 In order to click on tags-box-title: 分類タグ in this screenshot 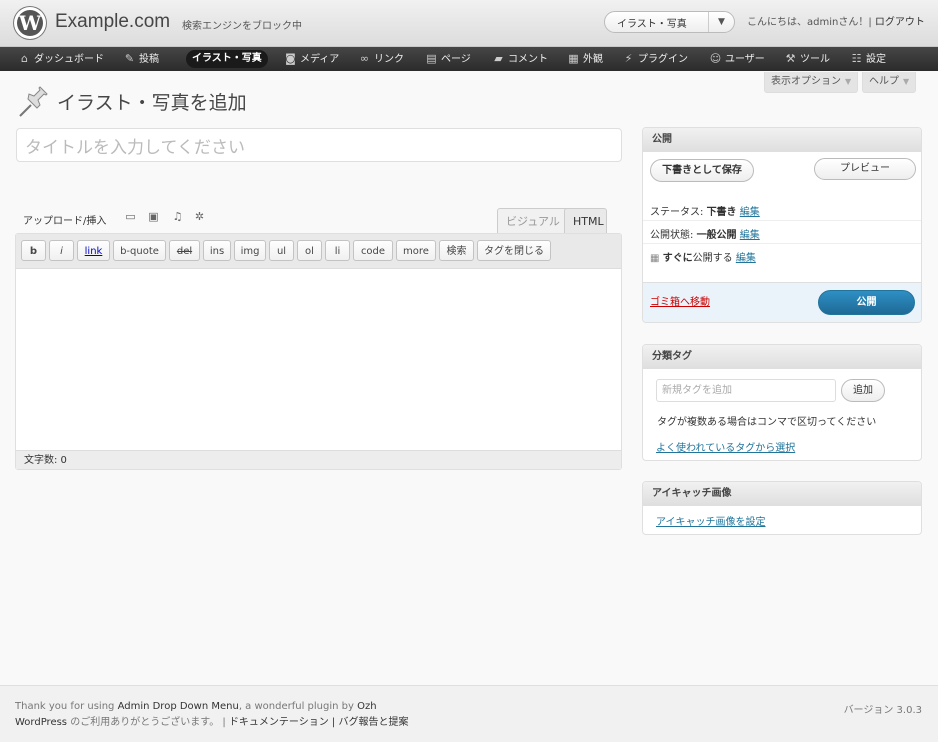, I will do `click(782, 357)`.